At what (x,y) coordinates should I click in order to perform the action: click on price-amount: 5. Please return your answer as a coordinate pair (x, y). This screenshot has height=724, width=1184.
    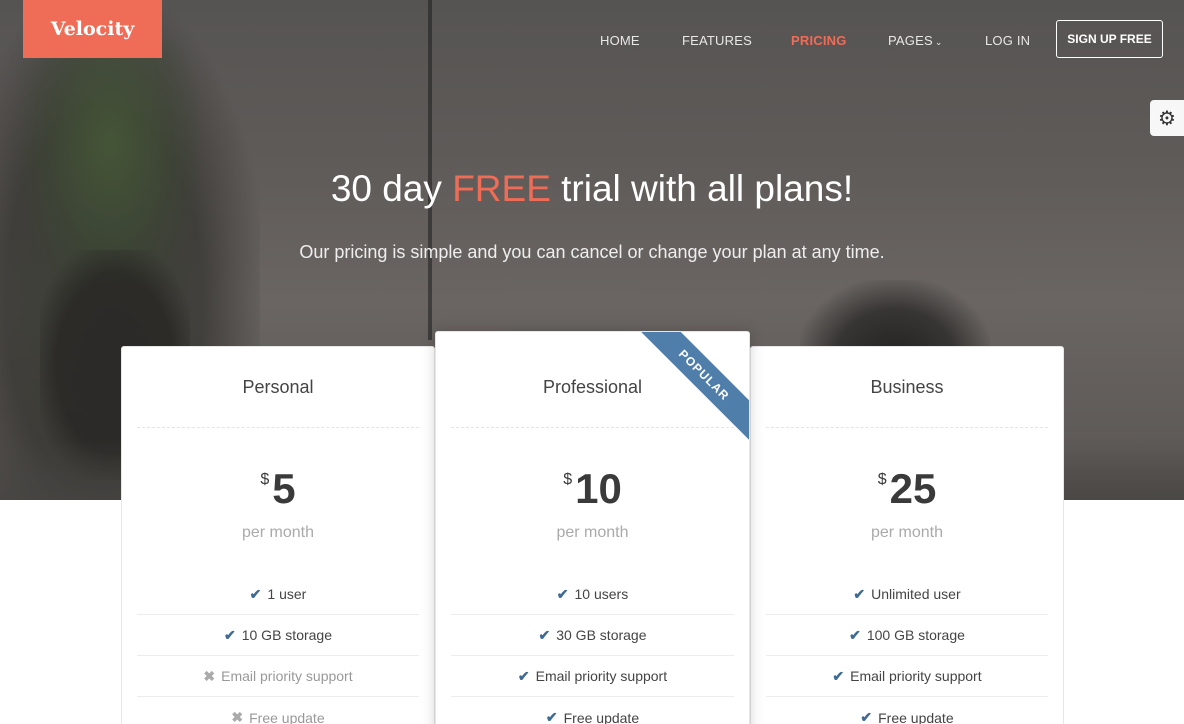
    Looking at the image, I should click on (284, 488).